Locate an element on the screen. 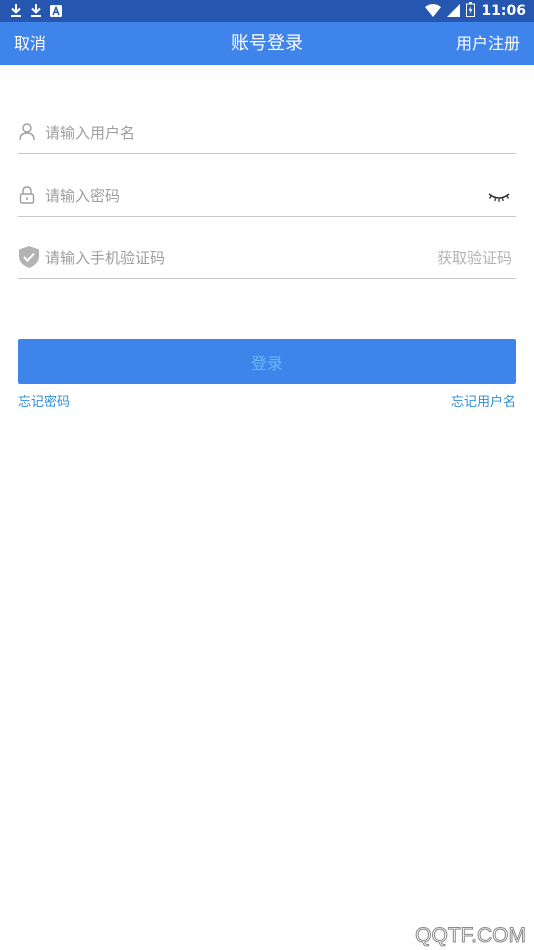 The image size is (534, 950). username-field is located at coordinates (267, 133).